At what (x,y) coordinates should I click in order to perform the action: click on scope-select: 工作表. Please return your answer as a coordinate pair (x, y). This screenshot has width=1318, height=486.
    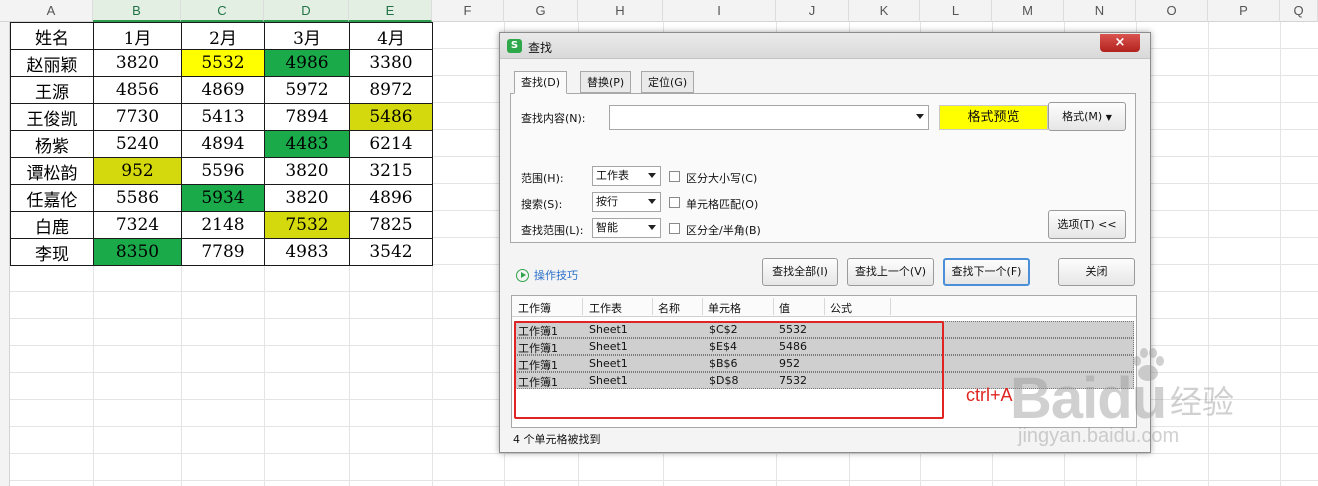
    Looking at the image, I should click on (626, 176).